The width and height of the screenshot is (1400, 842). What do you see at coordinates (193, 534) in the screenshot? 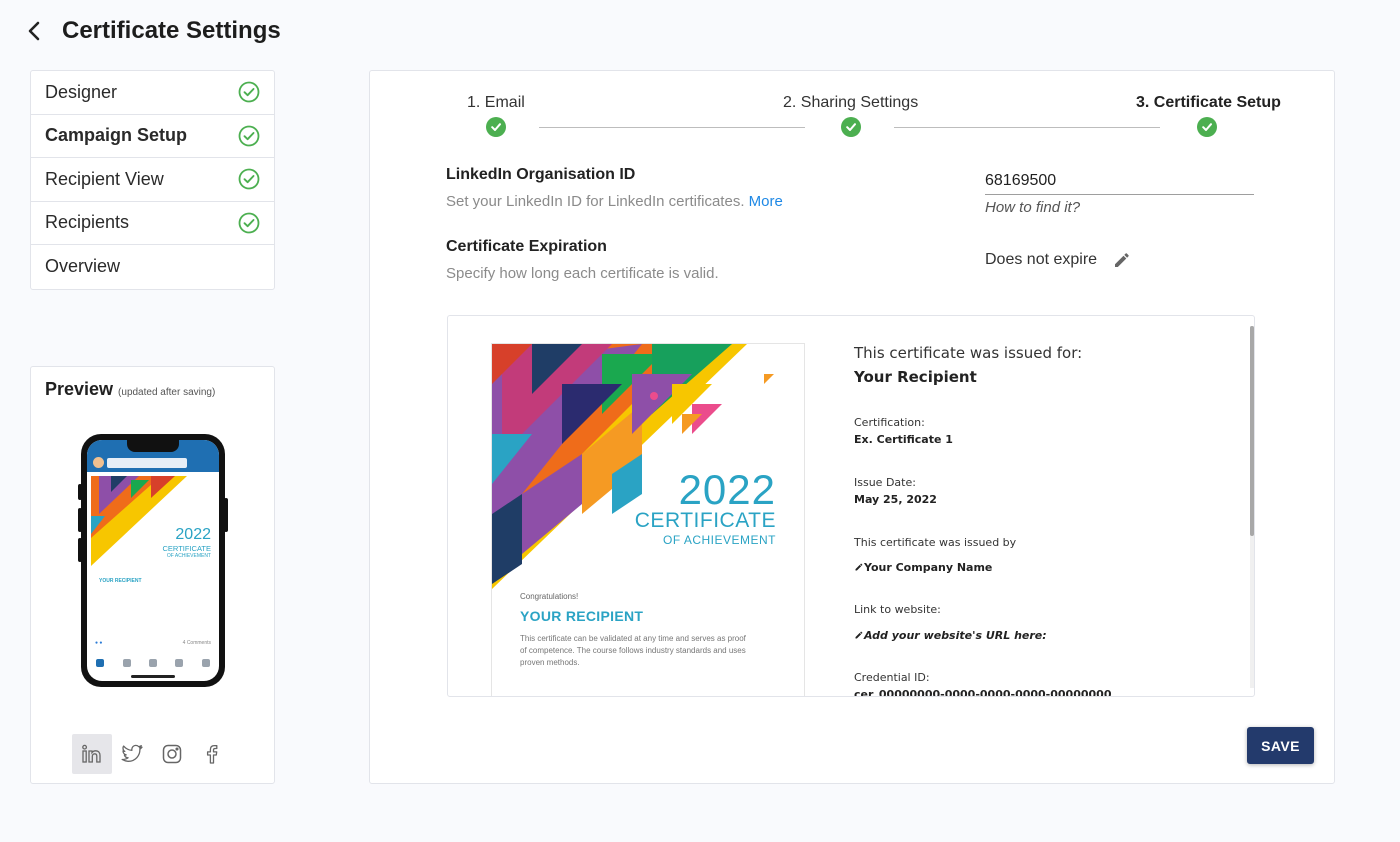
I see `phone-cert-year: 2022` at bounding box center [193, 534].